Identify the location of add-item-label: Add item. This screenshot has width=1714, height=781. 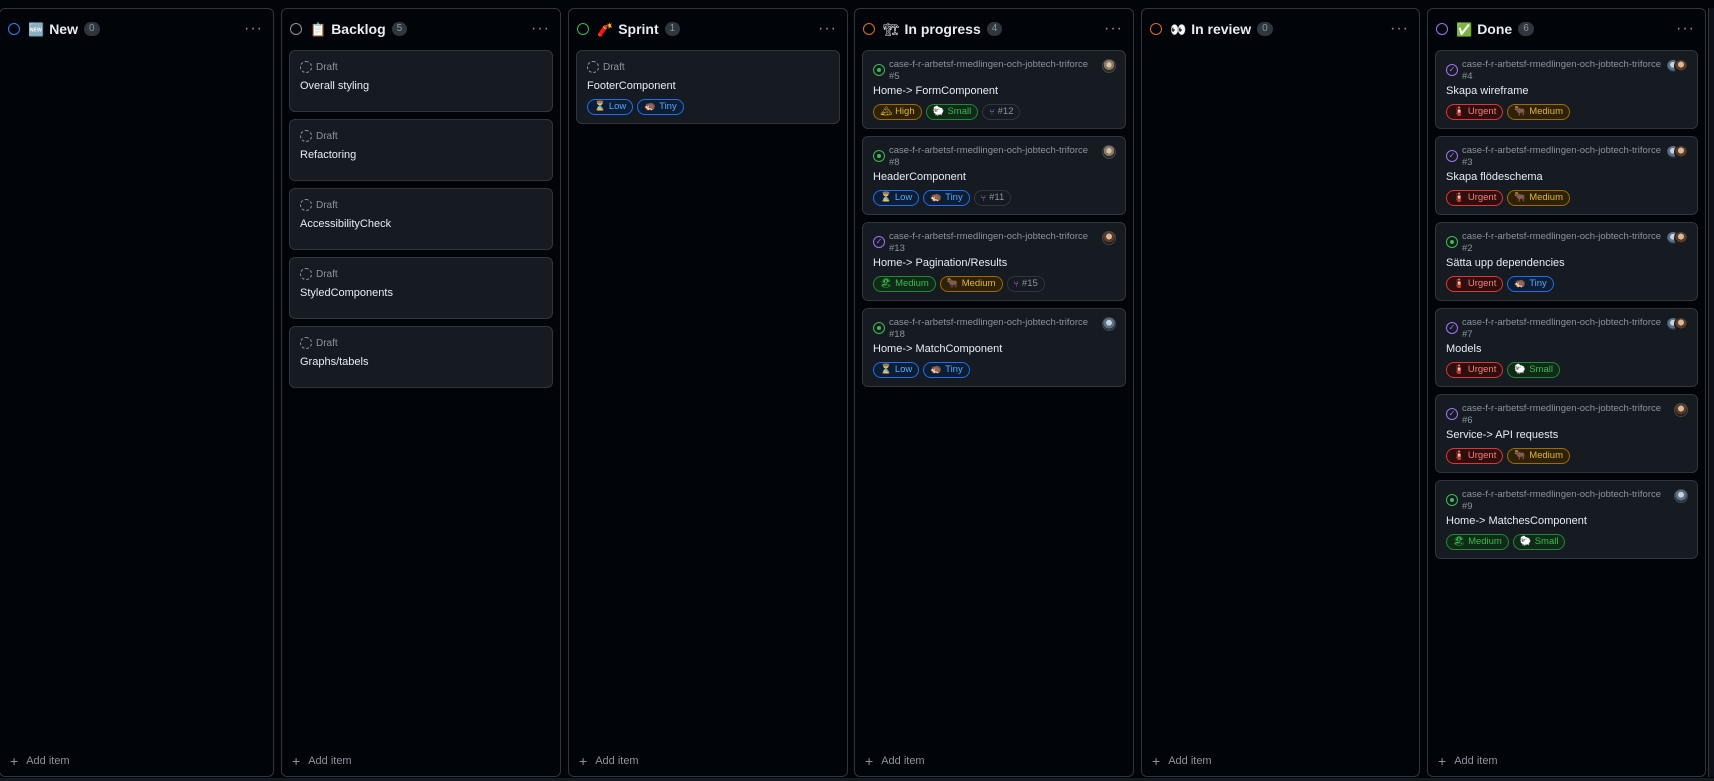
(1190, 761).